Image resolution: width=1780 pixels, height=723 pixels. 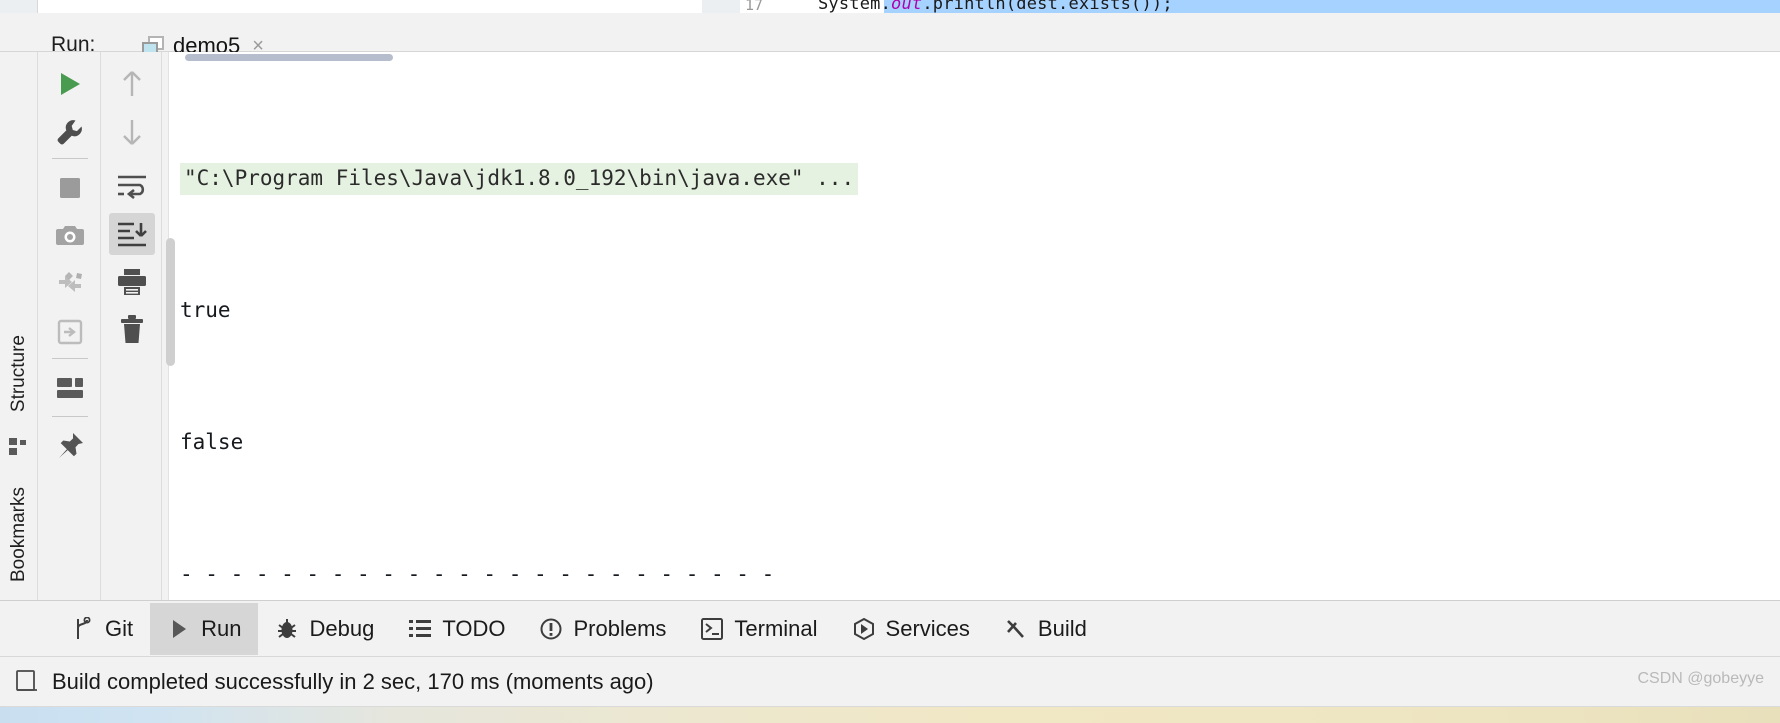 I want to click on tab-problems: Problems, so click(x=602, y=629).